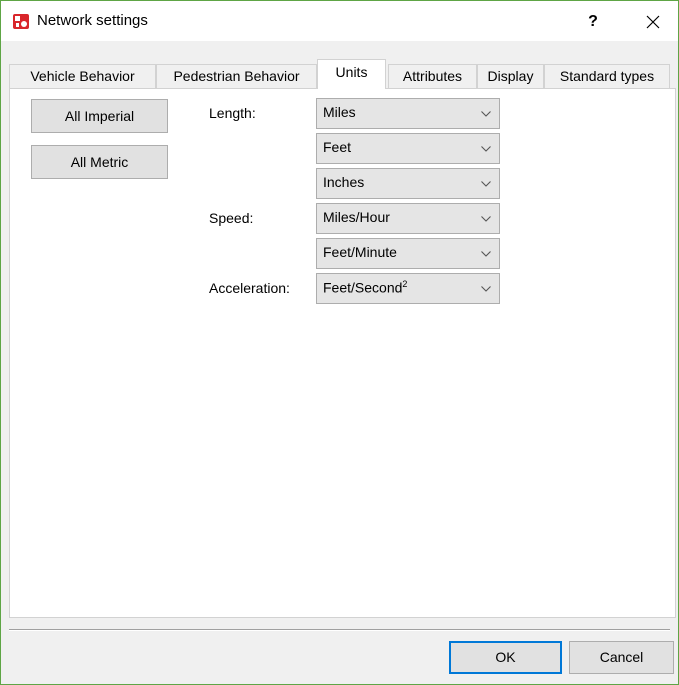 The height and width of the screenshot is (685, 679). I want to click on help-button: ?, so click(593, 22).